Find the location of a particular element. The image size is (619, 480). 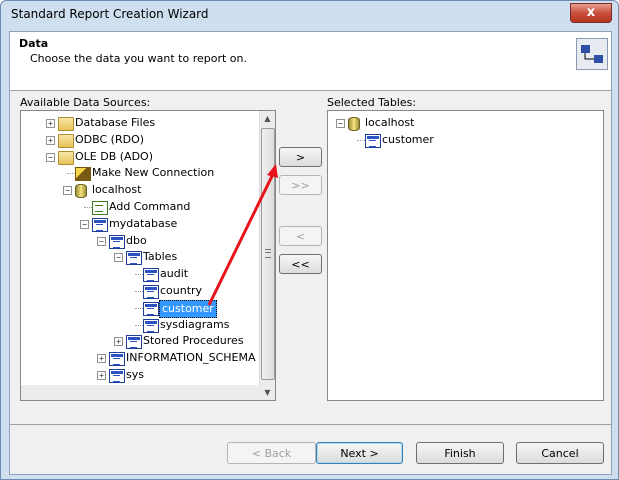

selected-tree-item: − localhost is located at coordinates (446, 123).